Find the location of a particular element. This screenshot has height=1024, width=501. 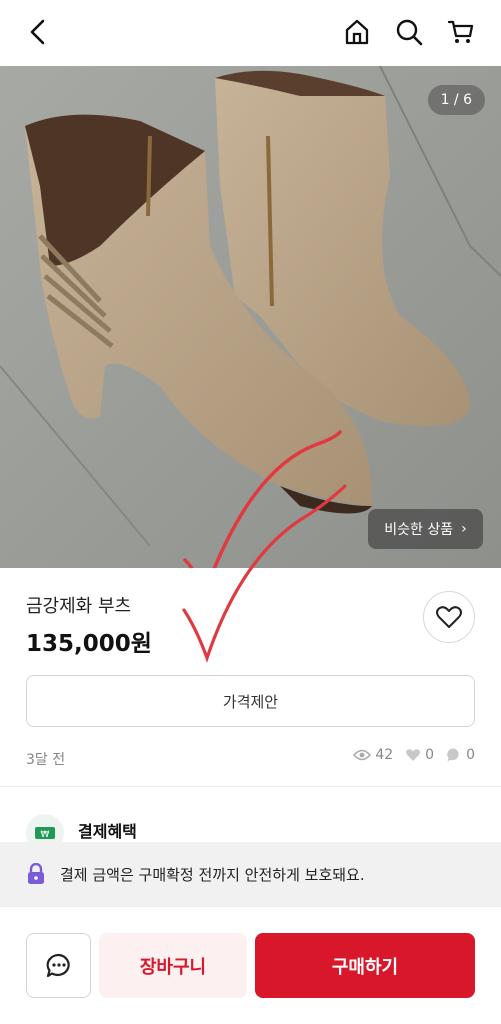

product-price: 135,000원 is located at coordinates (89, 644).